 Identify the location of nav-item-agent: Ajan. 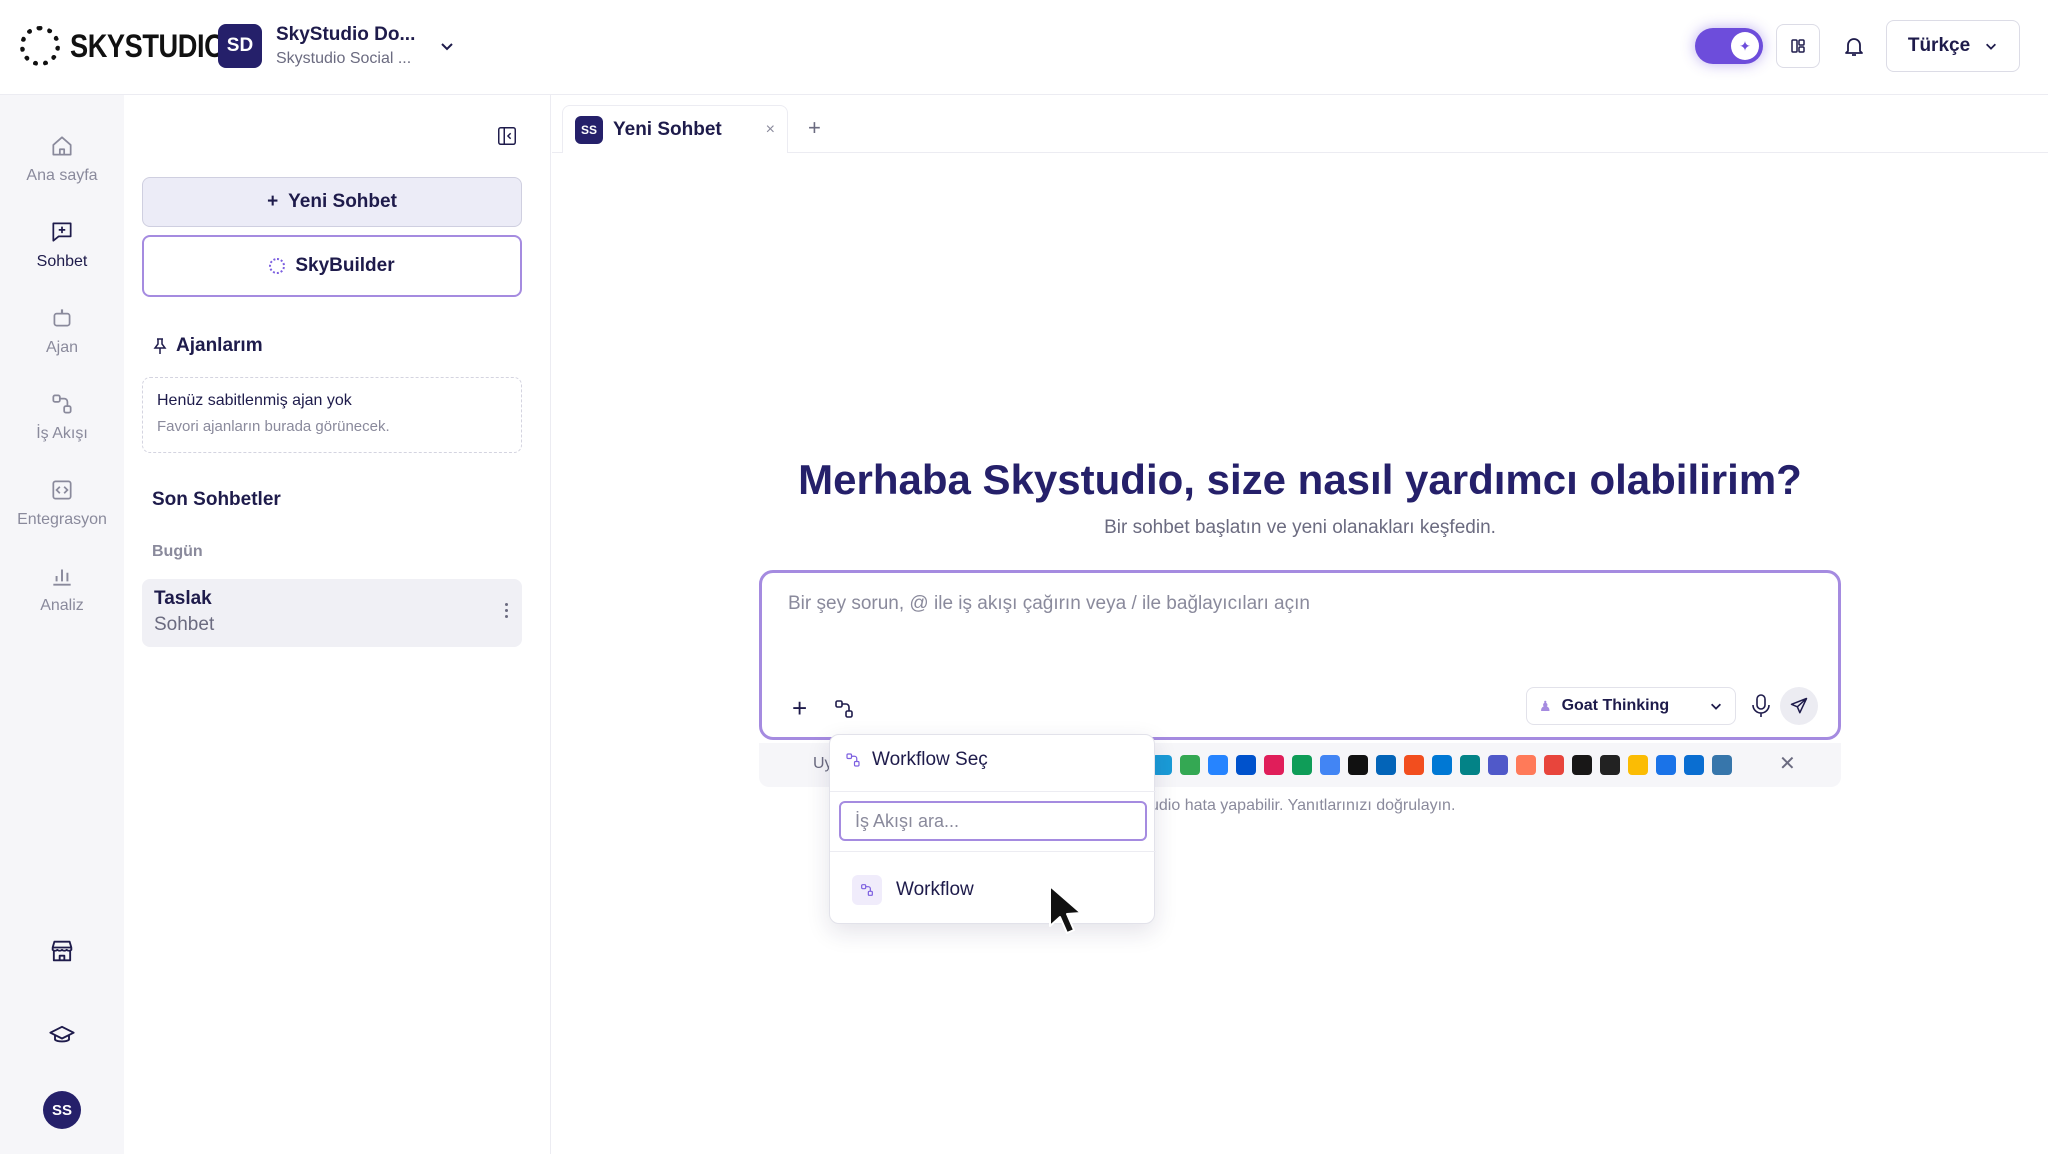
(62, 331).